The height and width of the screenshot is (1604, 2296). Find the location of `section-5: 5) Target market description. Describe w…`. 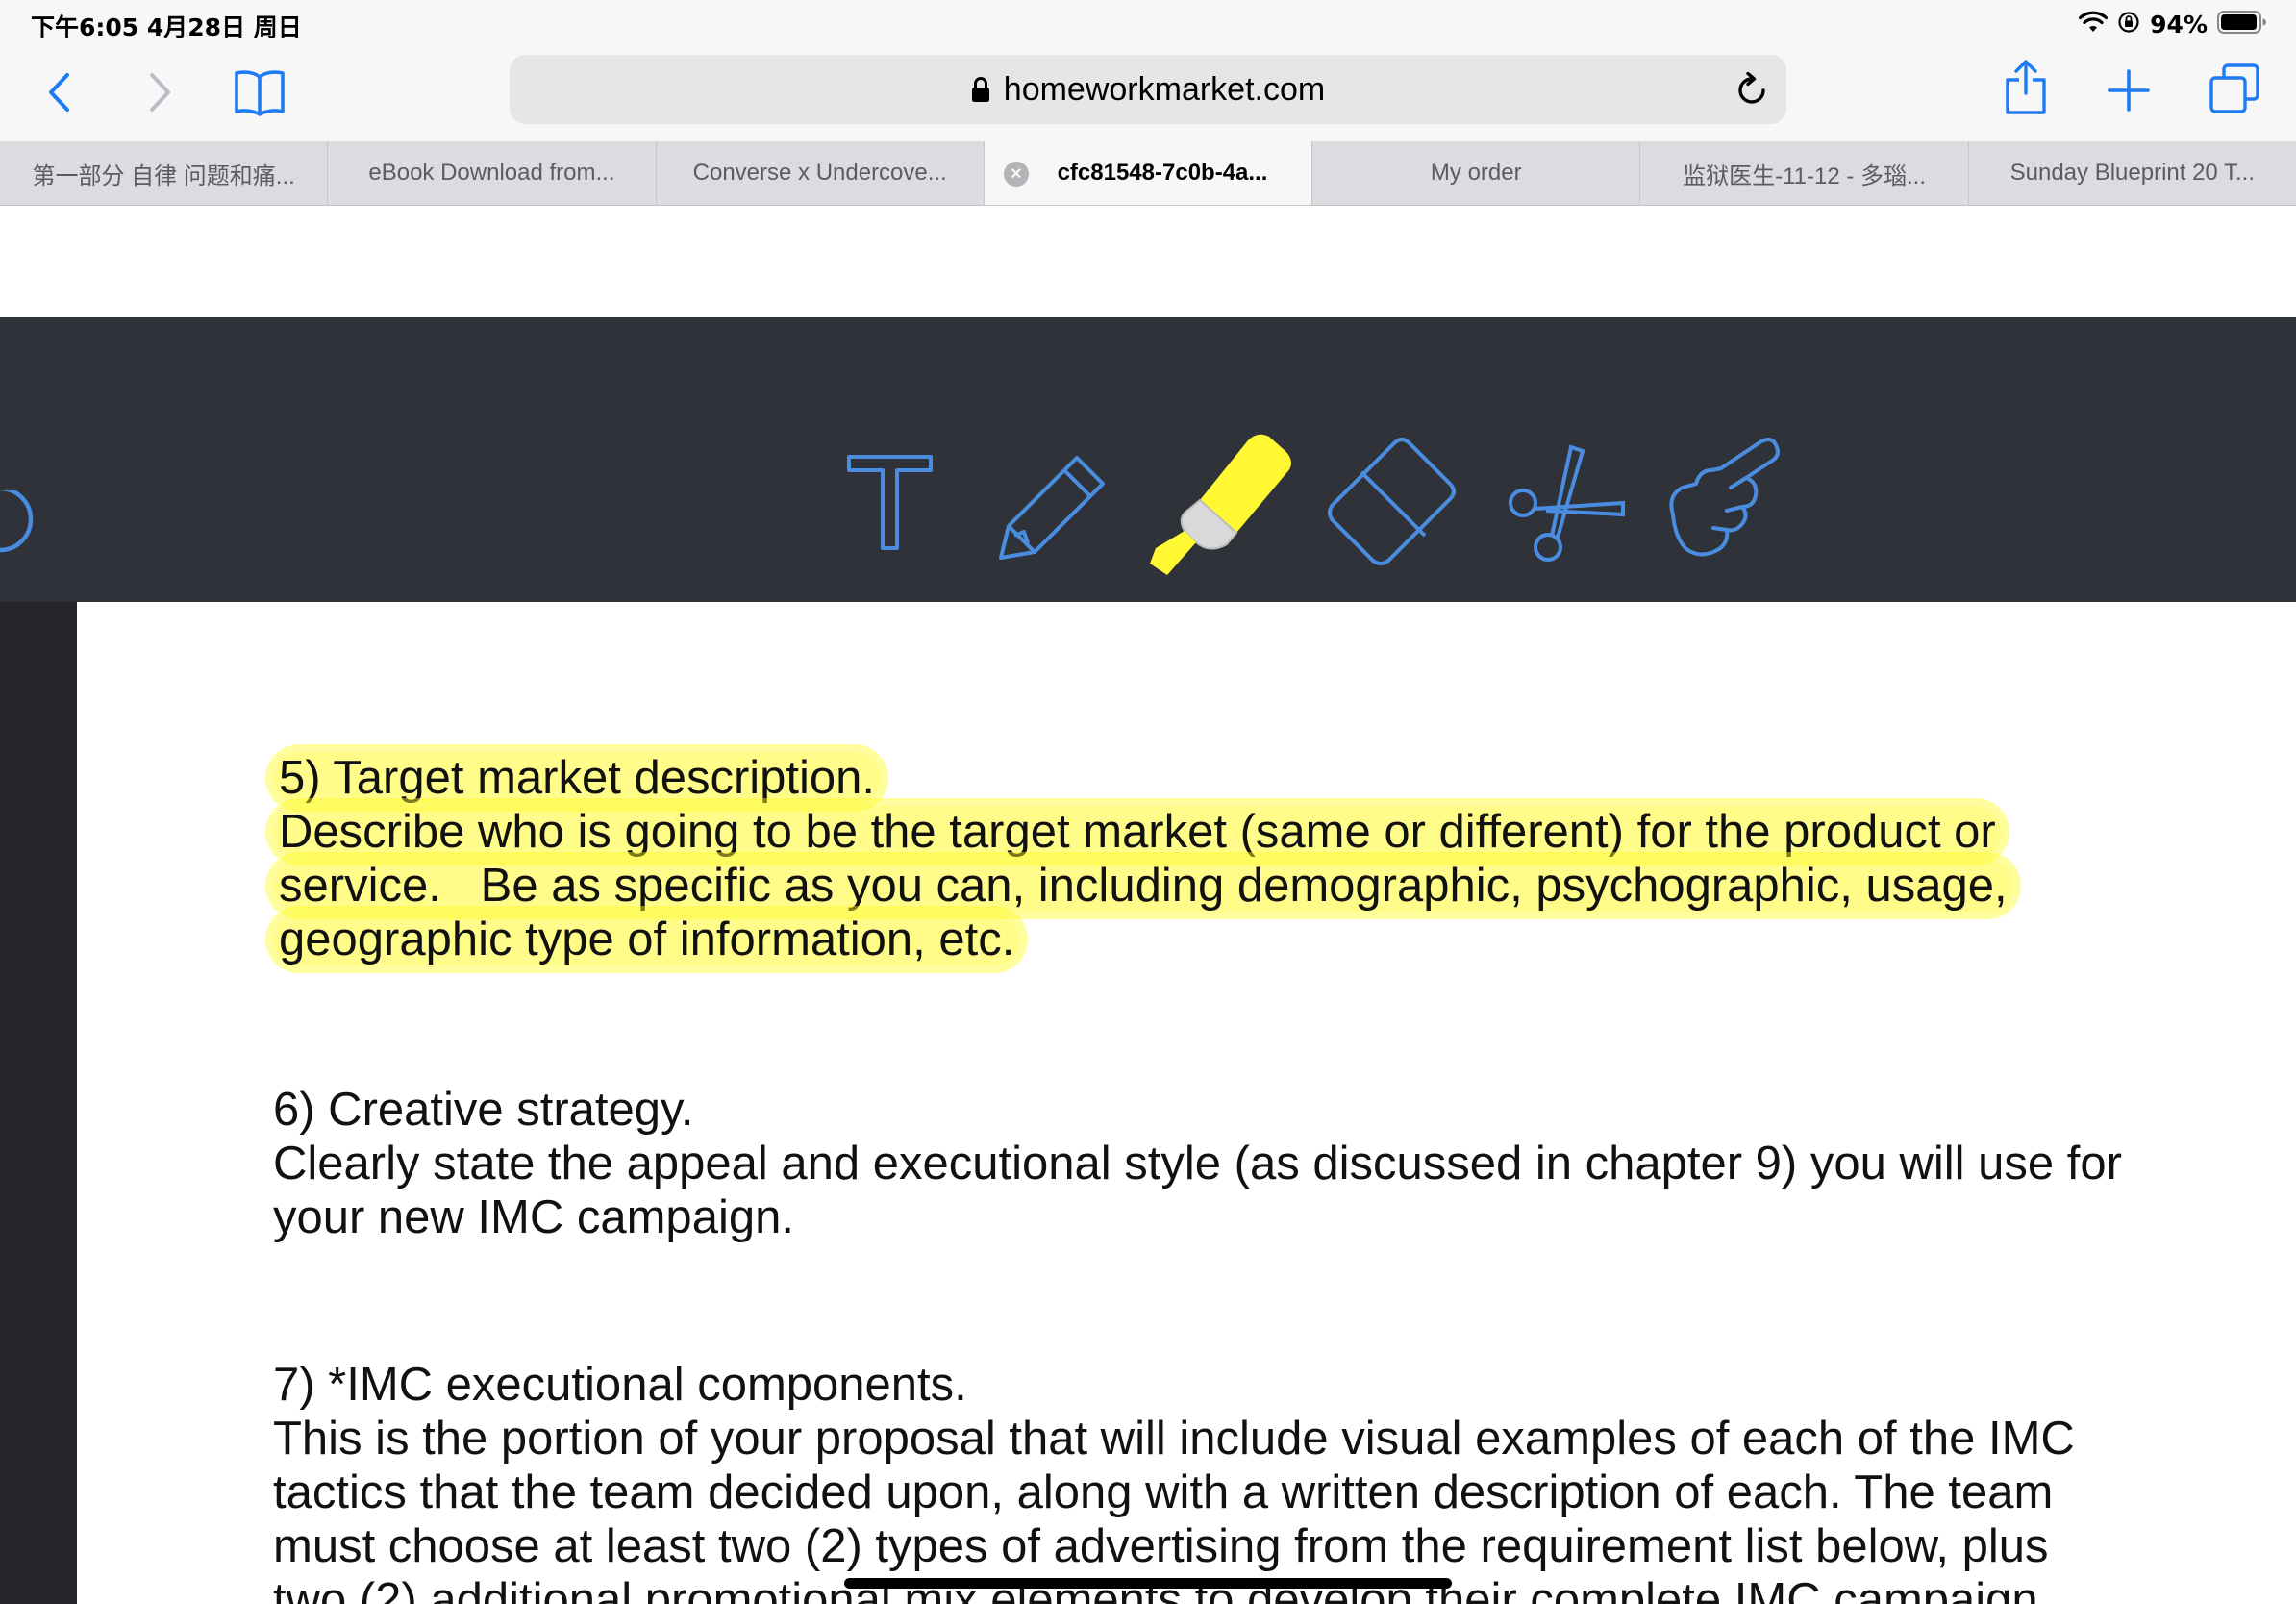

section-5: 5) Target market description. Describe w… is located at coordinates (1143, 858).